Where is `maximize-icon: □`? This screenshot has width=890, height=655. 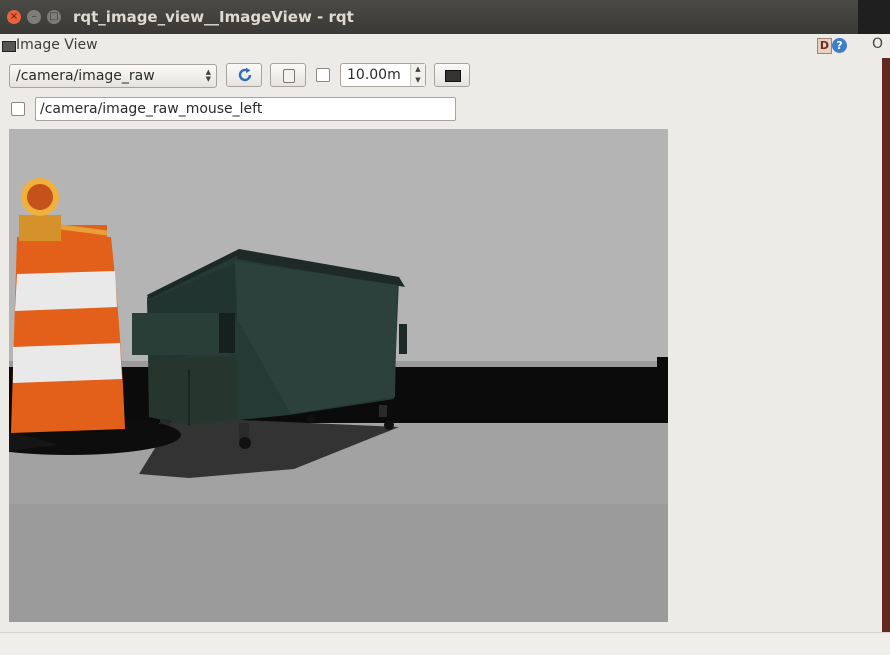
maximize-icon: □ is located at coordinates (54, 16).